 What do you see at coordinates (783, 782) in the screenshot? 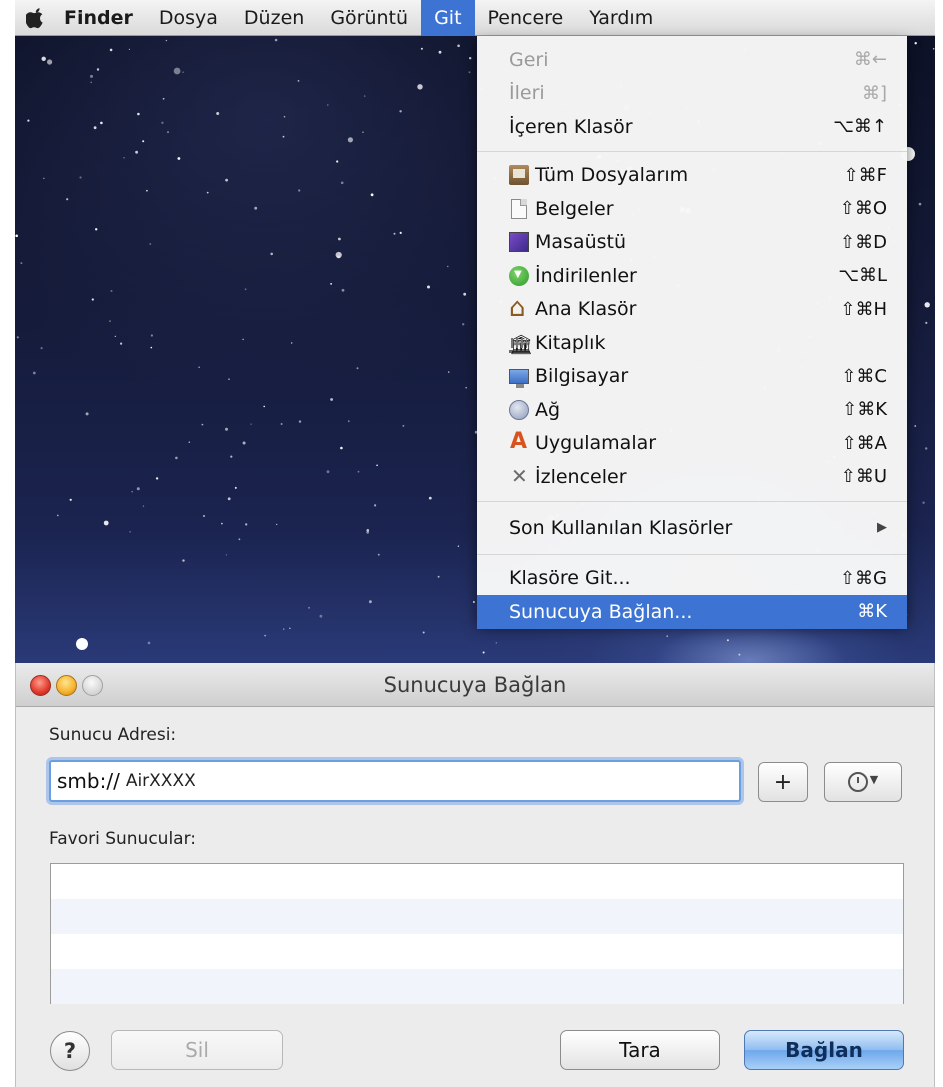
I see `add-favorite-button: +` at bounding box center [783, 782].